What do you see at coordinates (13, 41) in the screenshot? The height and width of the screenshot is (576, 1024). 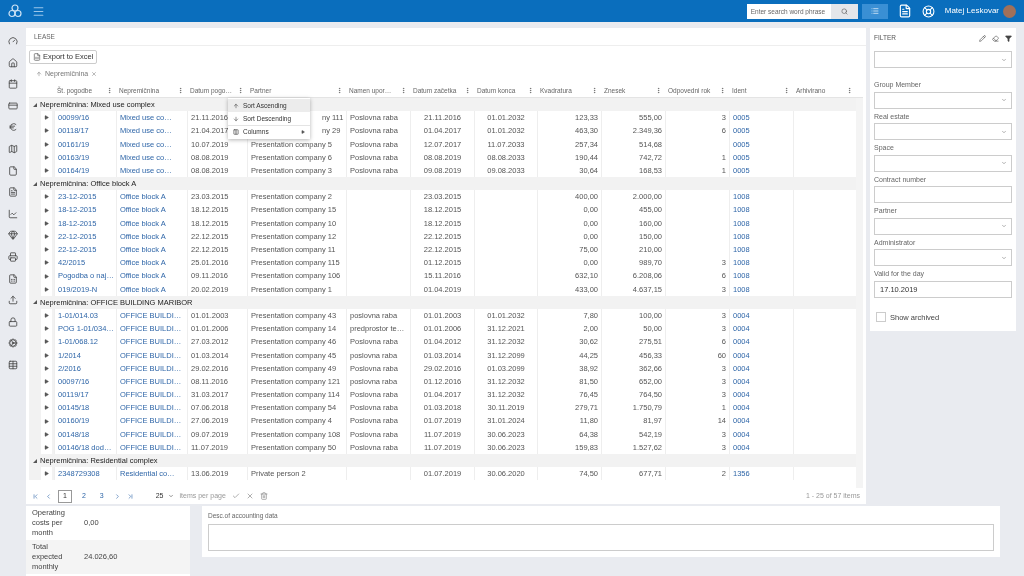 I see `gauge-icon` at bounding box center [13, 41].